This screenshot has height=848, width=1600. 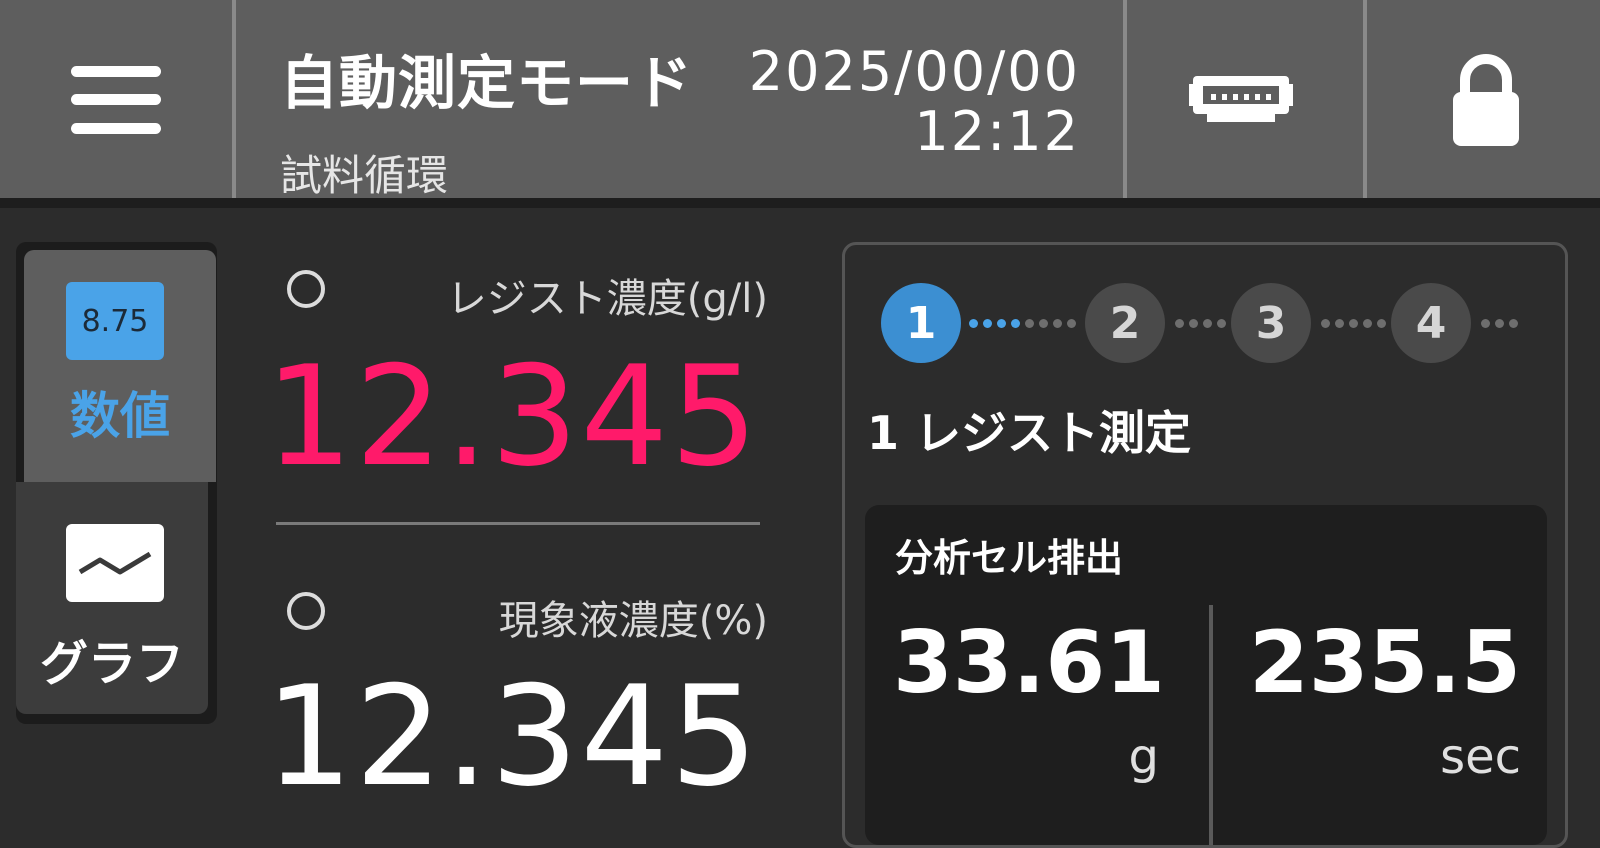 I want to click on current-step-title: 1 レジスト測定, so click(x=1029, y=433).